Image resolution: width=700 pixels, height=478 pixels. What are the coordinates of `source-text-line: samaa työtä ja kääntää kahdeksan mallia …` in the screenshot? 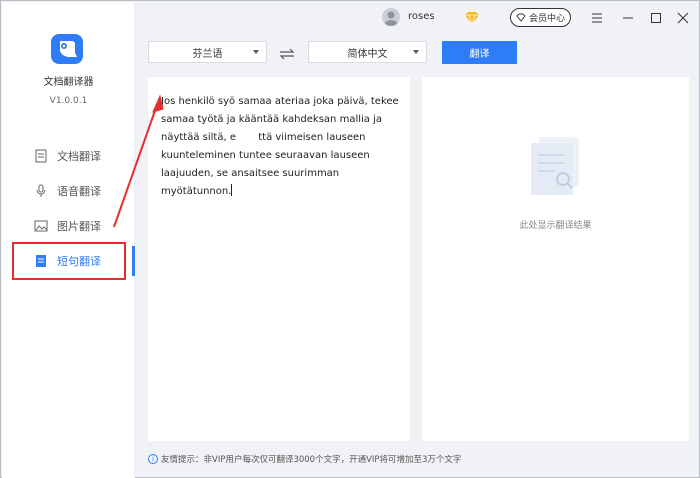 It's located at (271, 119).